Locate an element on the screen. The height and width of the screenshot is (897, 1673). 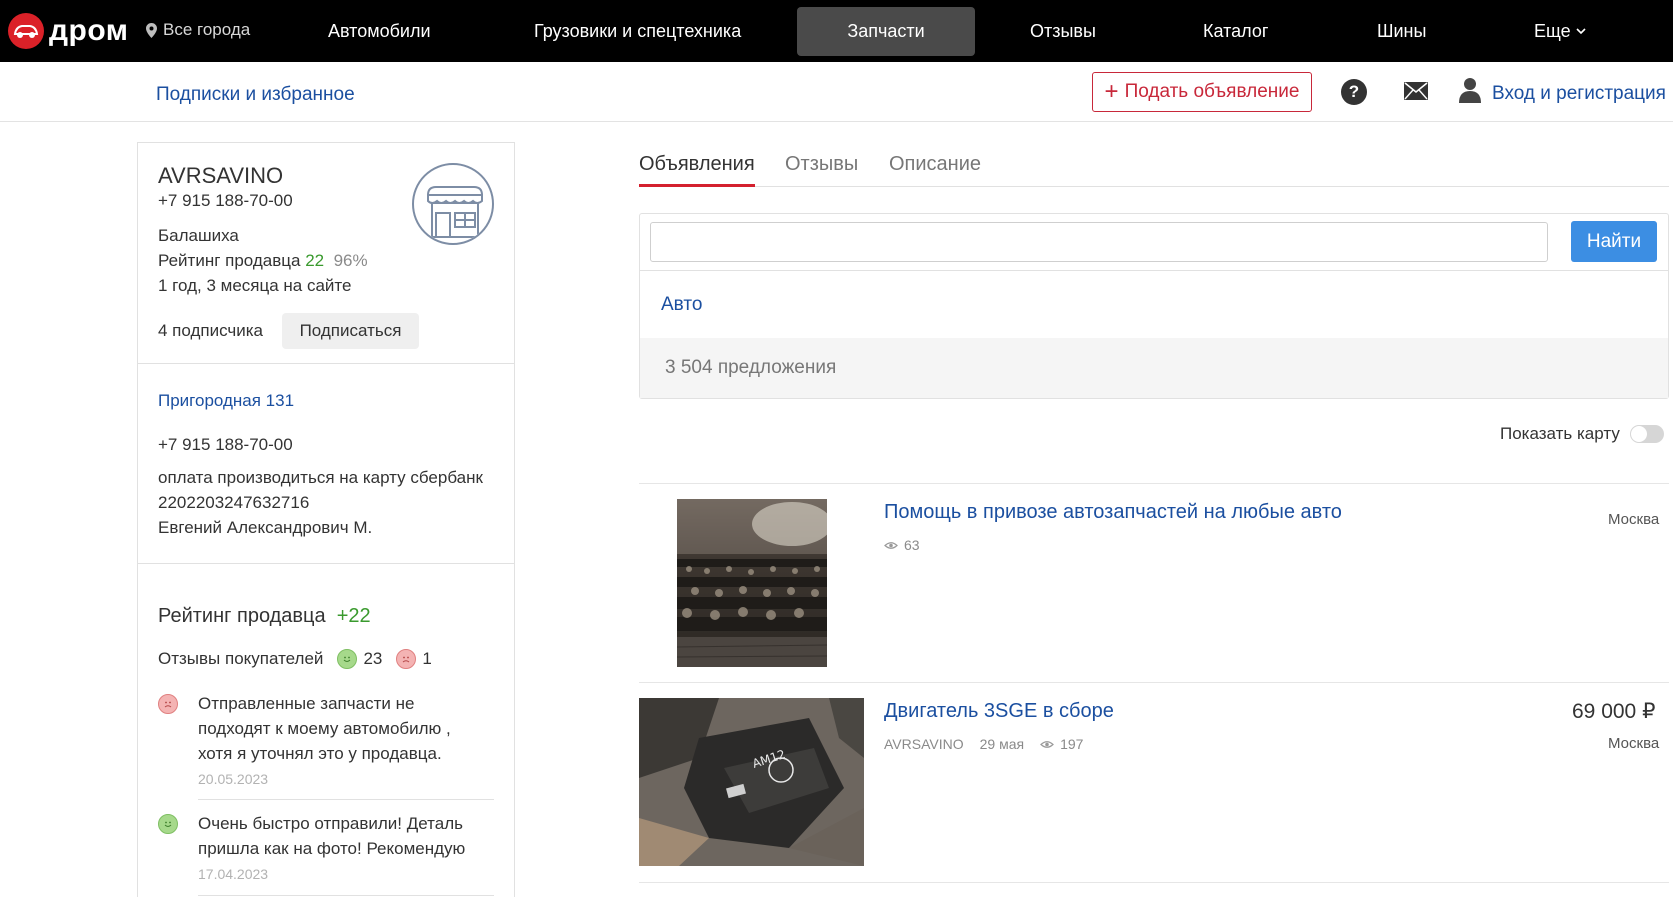
map-toggle: Показать карту is located at coordinates (1582, 434).